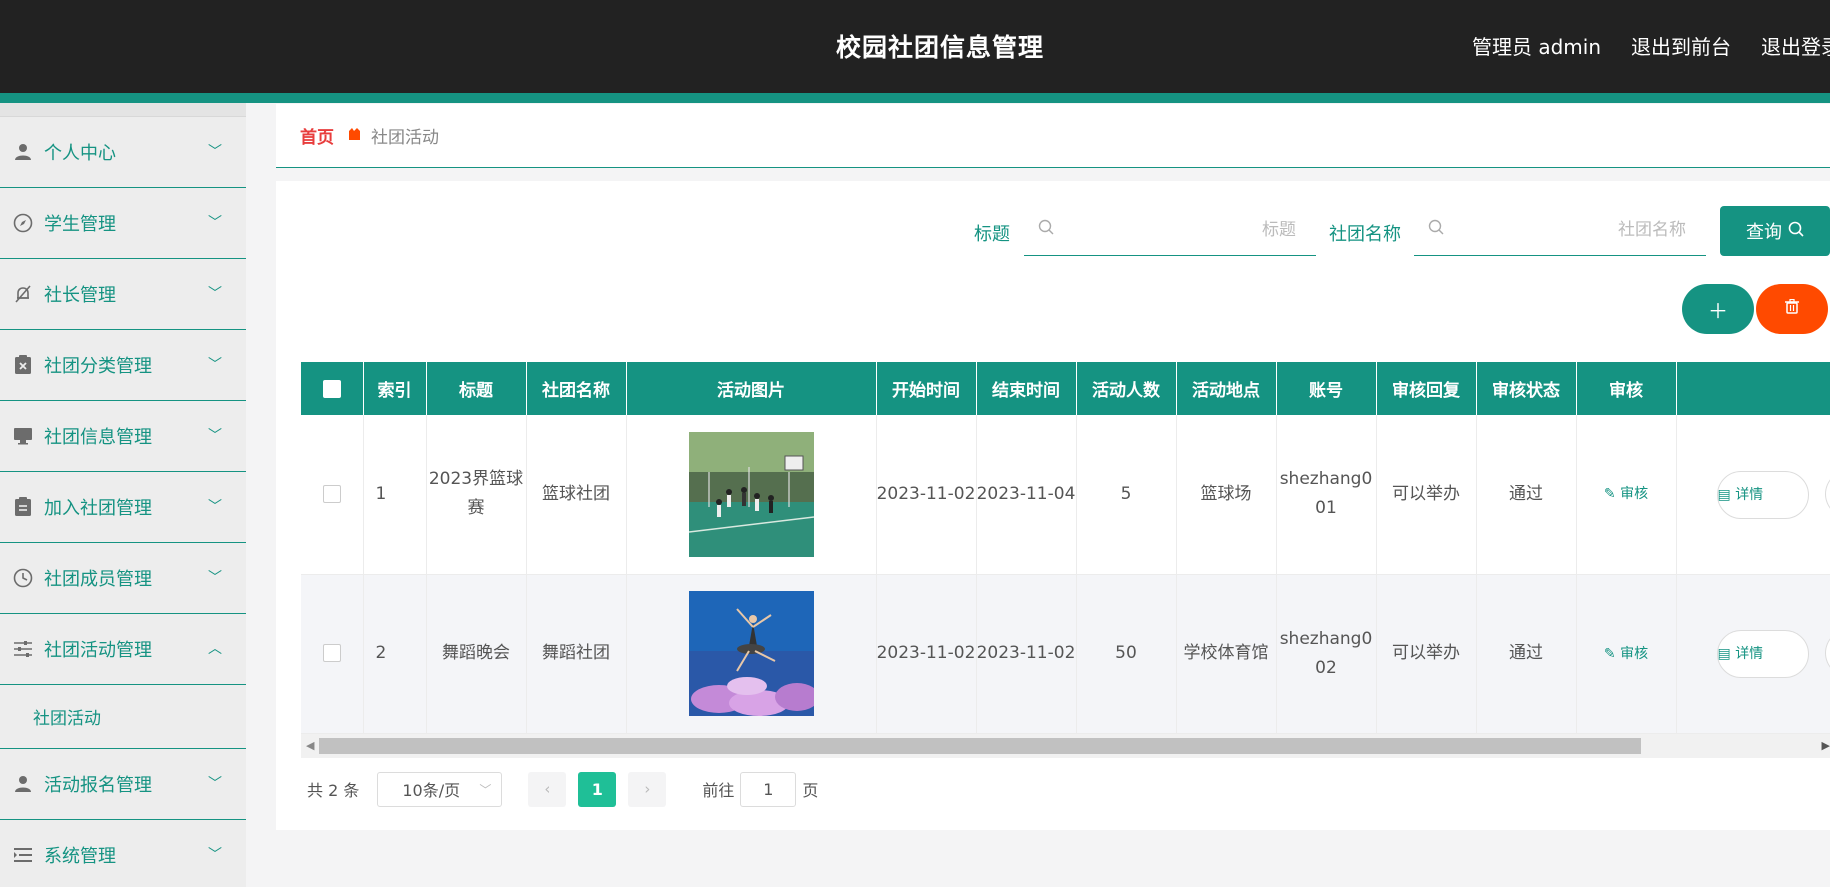 Image resolution: width=1830 pixels, height=887 pixels. I want to click on person-icon, so click(23, 152).